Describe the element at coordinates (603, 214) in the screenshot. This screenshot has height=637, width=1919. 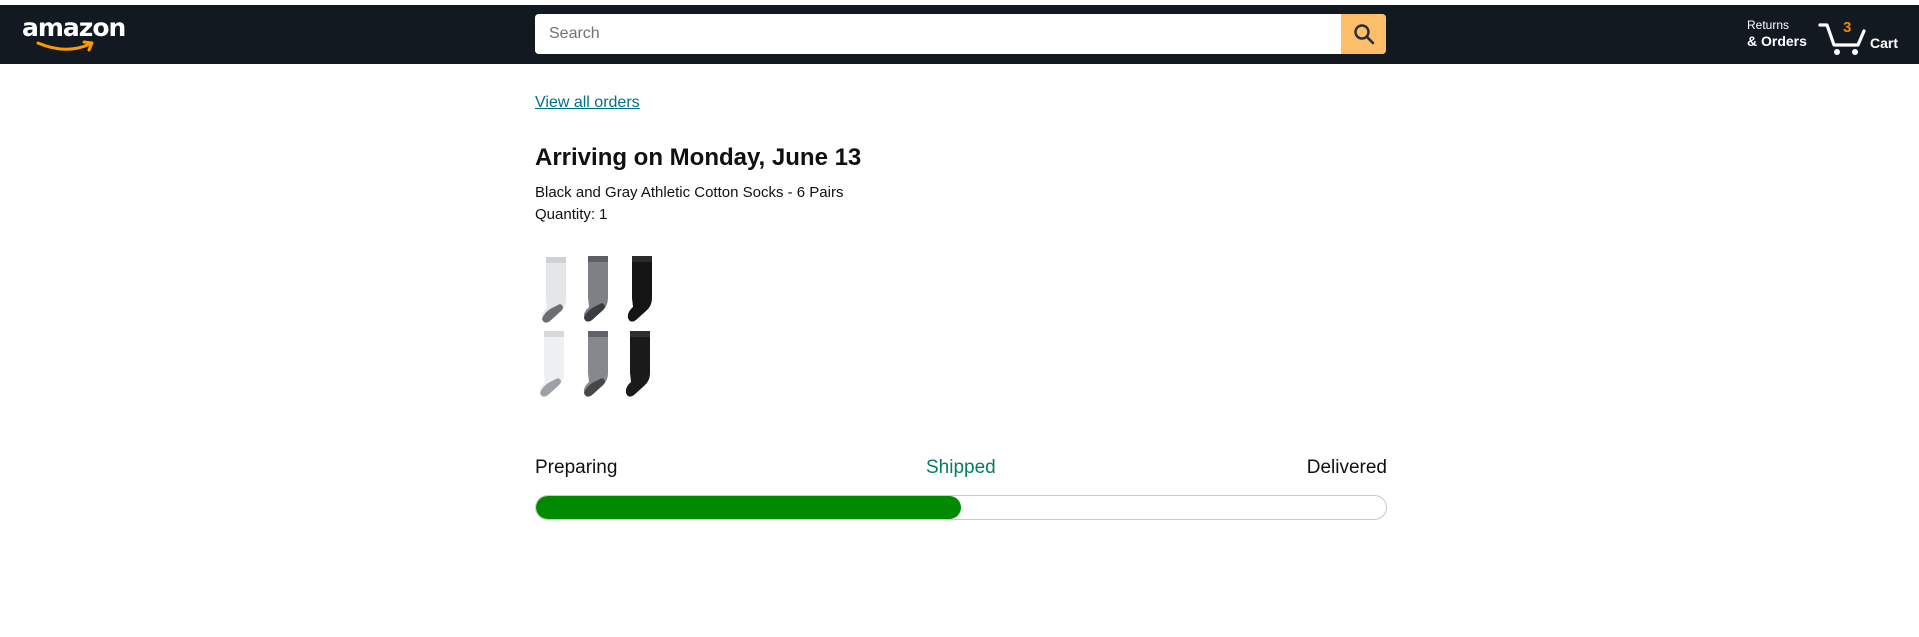
I see `quantity-value: 1` at that location.